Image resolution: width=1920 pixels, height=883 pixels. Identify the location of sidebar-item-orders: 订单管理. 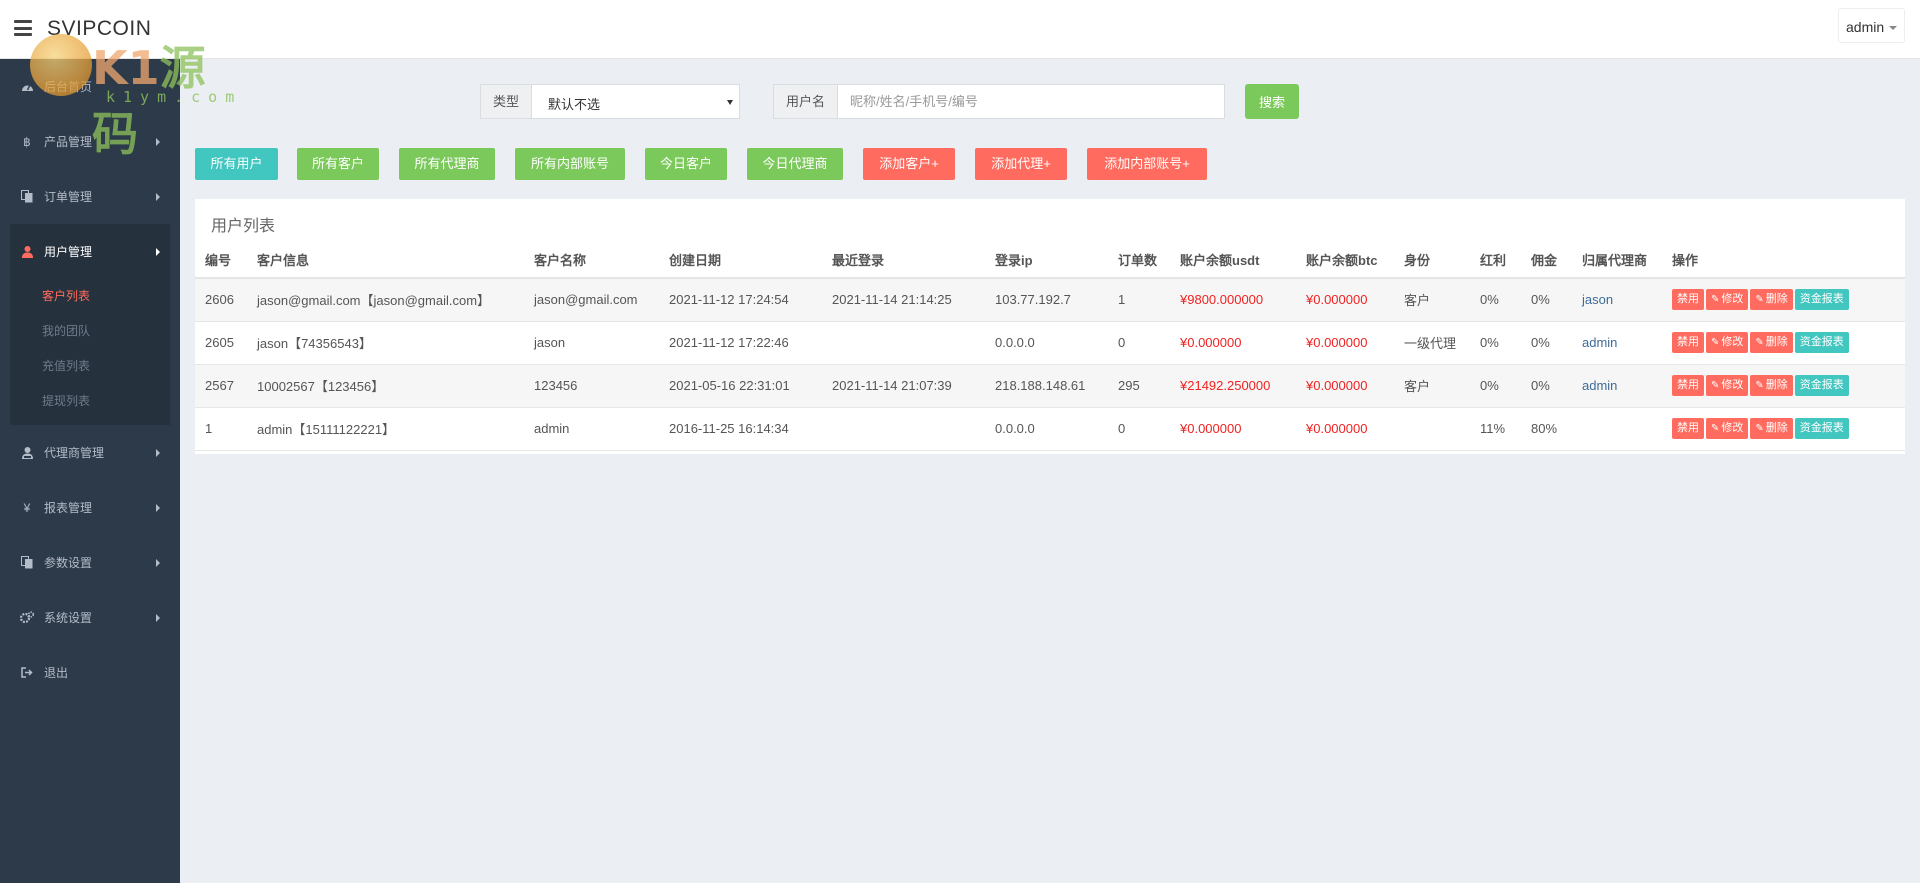
(90, 196).